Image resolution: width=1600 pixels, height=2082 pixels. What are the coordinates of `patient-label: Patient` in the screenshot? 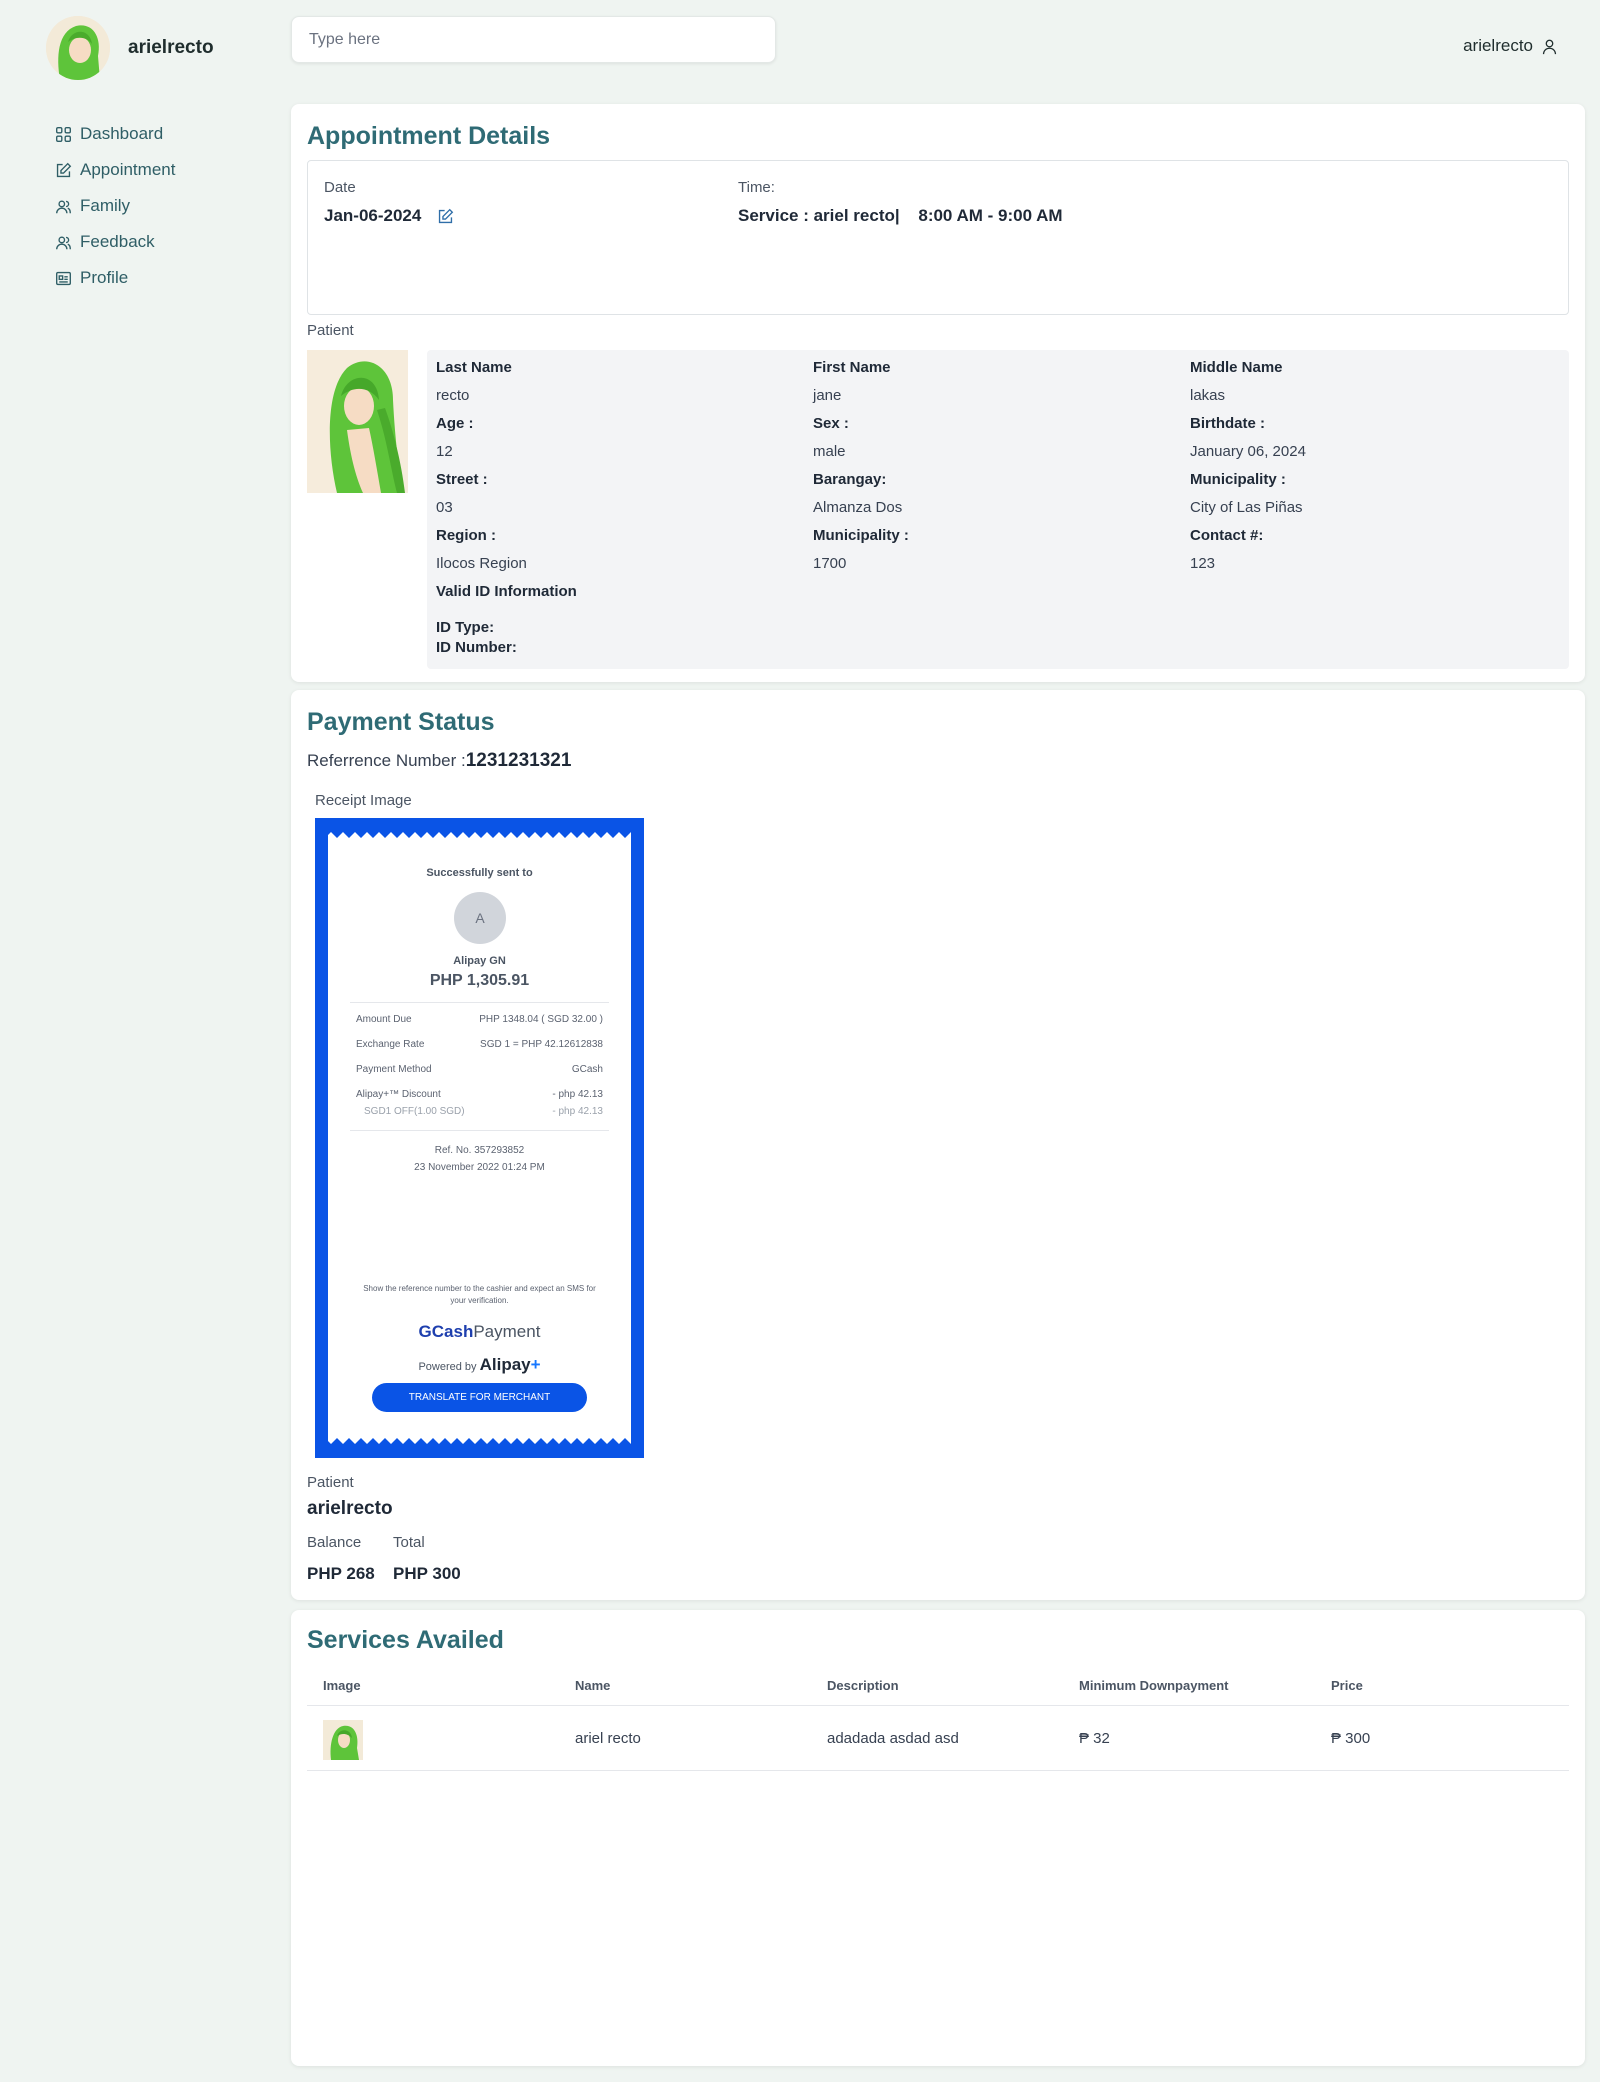 It's located at (330, 330).